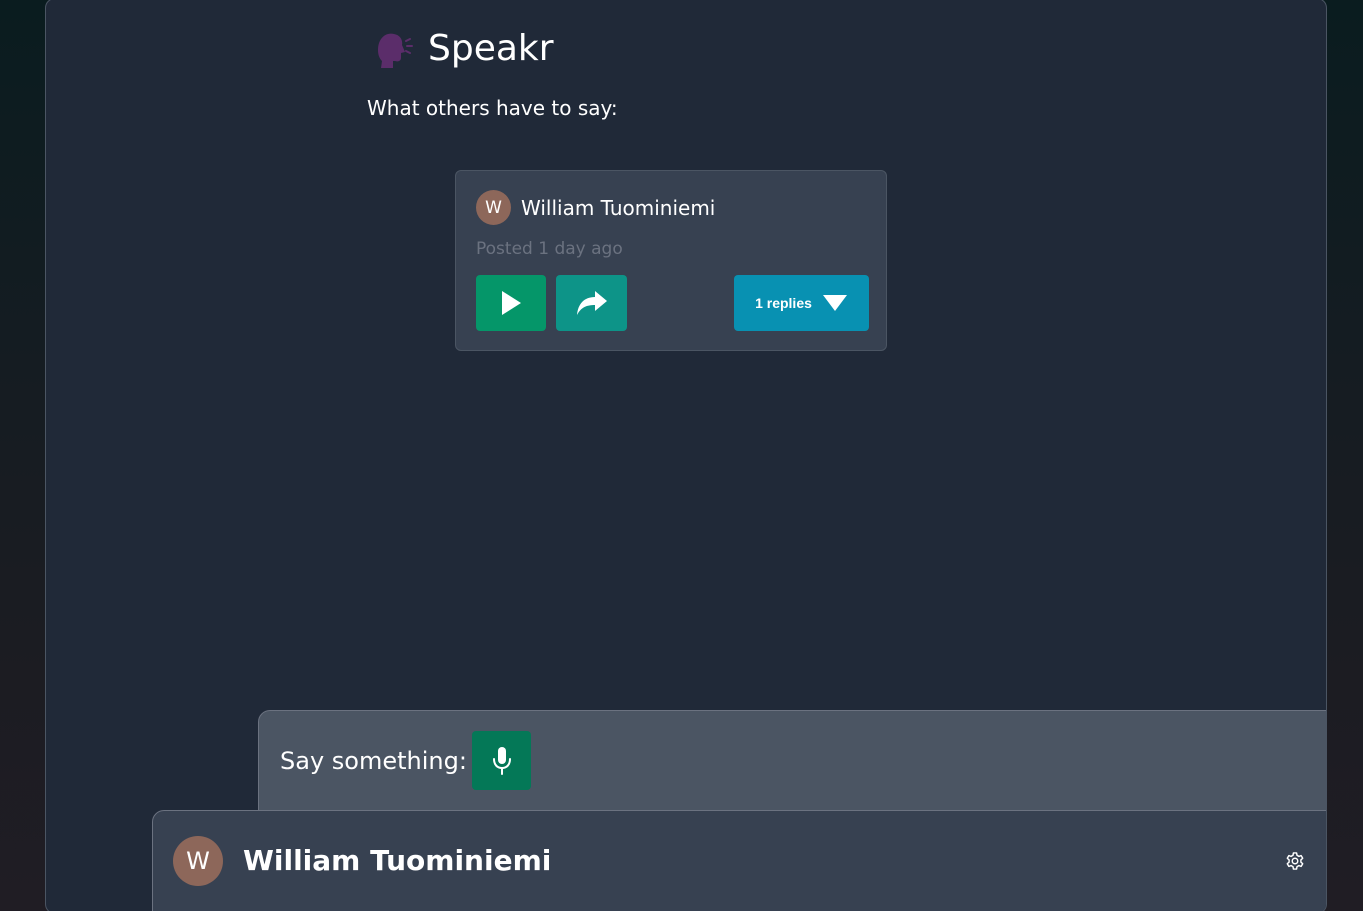 This screenshot has width=1363, height=911. I want to click on avatar: W, so click(493, 207).